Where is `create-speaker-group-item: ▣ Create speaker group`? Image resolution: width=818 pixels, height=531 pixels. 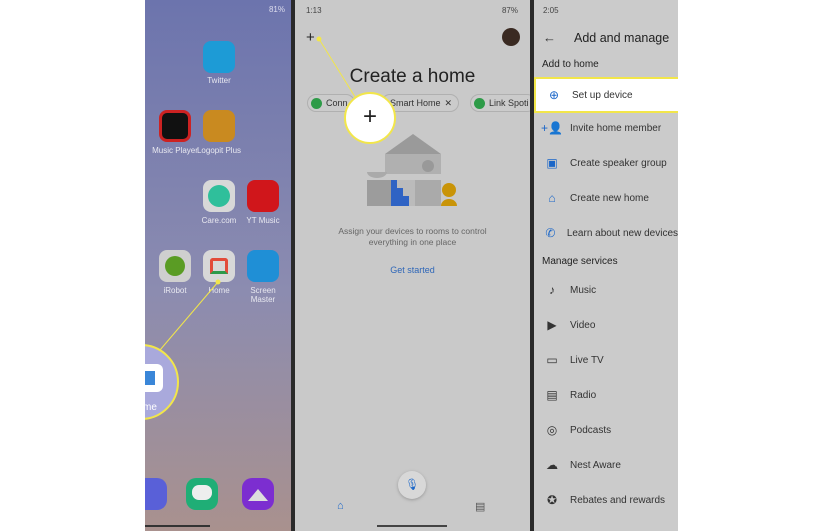
create-speaker-group-item: ▣ Create speaker group is located at coordinates (606, 163).